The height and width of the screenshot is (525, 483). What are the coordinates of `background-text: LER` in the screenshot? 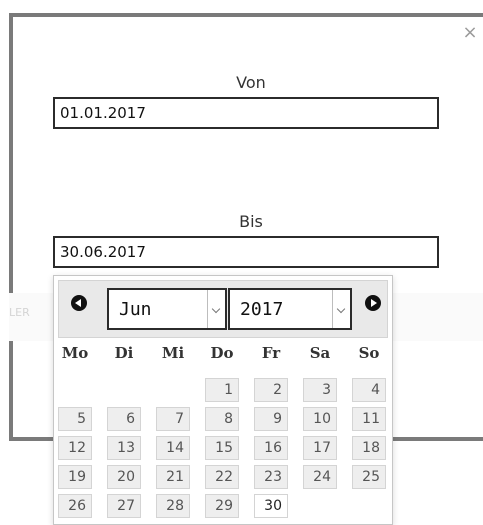 It's located at (19, 312).